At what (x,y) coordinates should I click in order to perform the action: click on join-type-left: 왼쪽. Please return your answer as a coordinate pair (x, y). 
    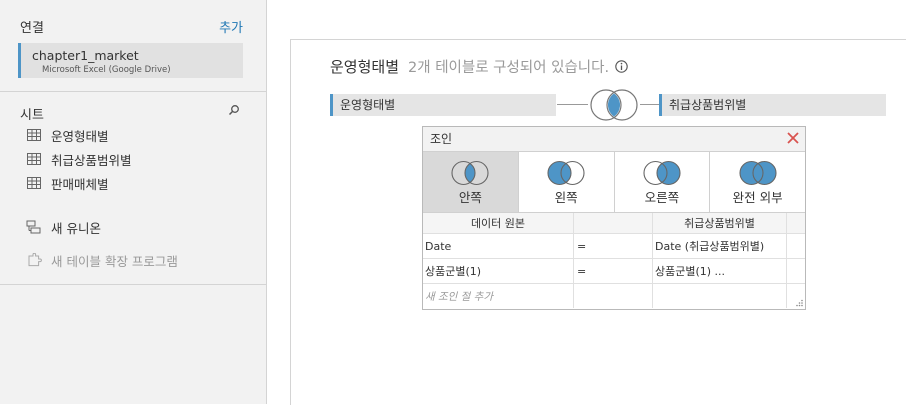
    Looking at the image, I should click on (567, 182).